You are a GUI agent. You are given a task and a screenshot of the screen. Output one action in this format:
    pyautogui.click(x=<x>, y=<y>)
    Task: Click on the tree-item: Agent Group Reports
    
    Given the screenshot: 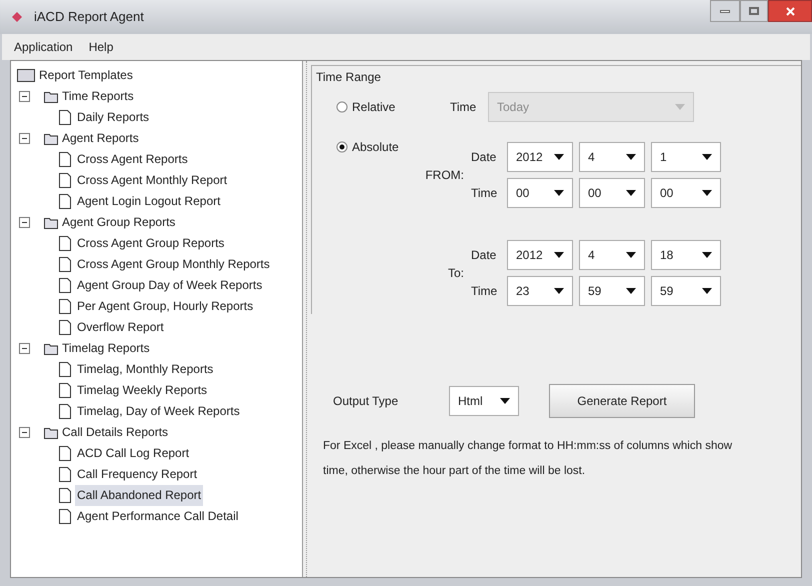 What is the action you would take?
    pyautogui.click(x=119, y=222)
    